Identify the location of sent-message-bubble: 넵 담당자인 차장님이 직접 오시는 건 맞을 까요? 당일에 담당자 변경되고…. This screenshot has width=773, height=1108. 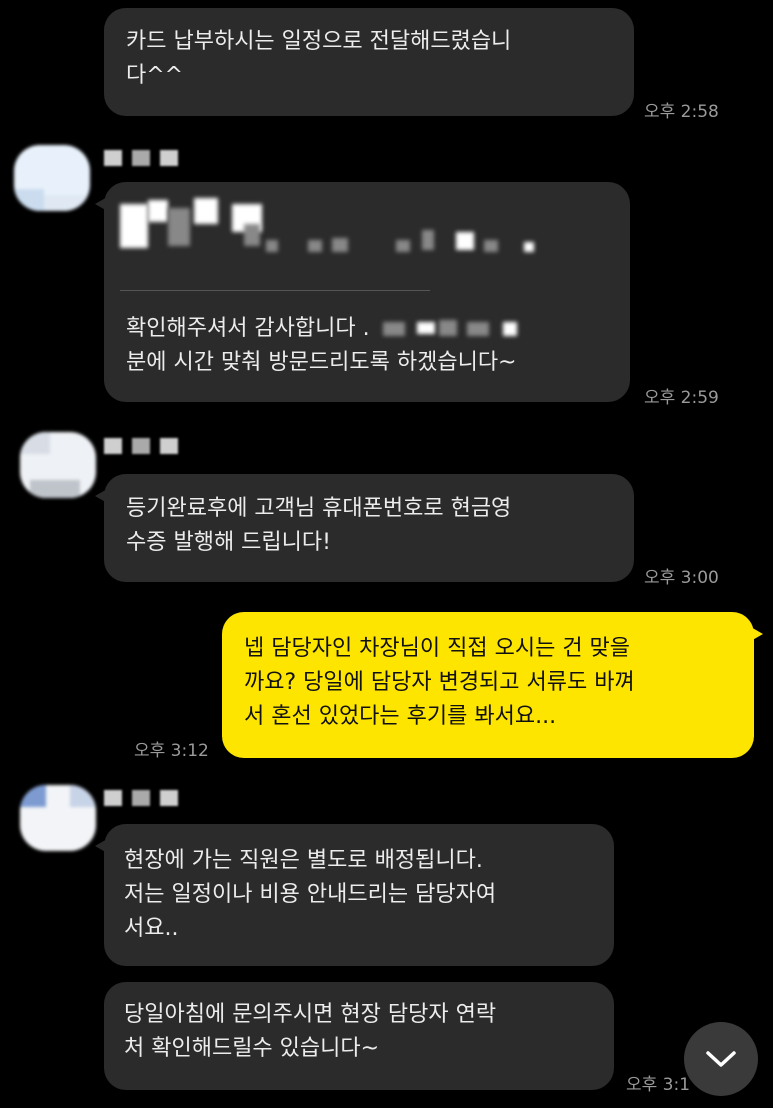
(492, 685).